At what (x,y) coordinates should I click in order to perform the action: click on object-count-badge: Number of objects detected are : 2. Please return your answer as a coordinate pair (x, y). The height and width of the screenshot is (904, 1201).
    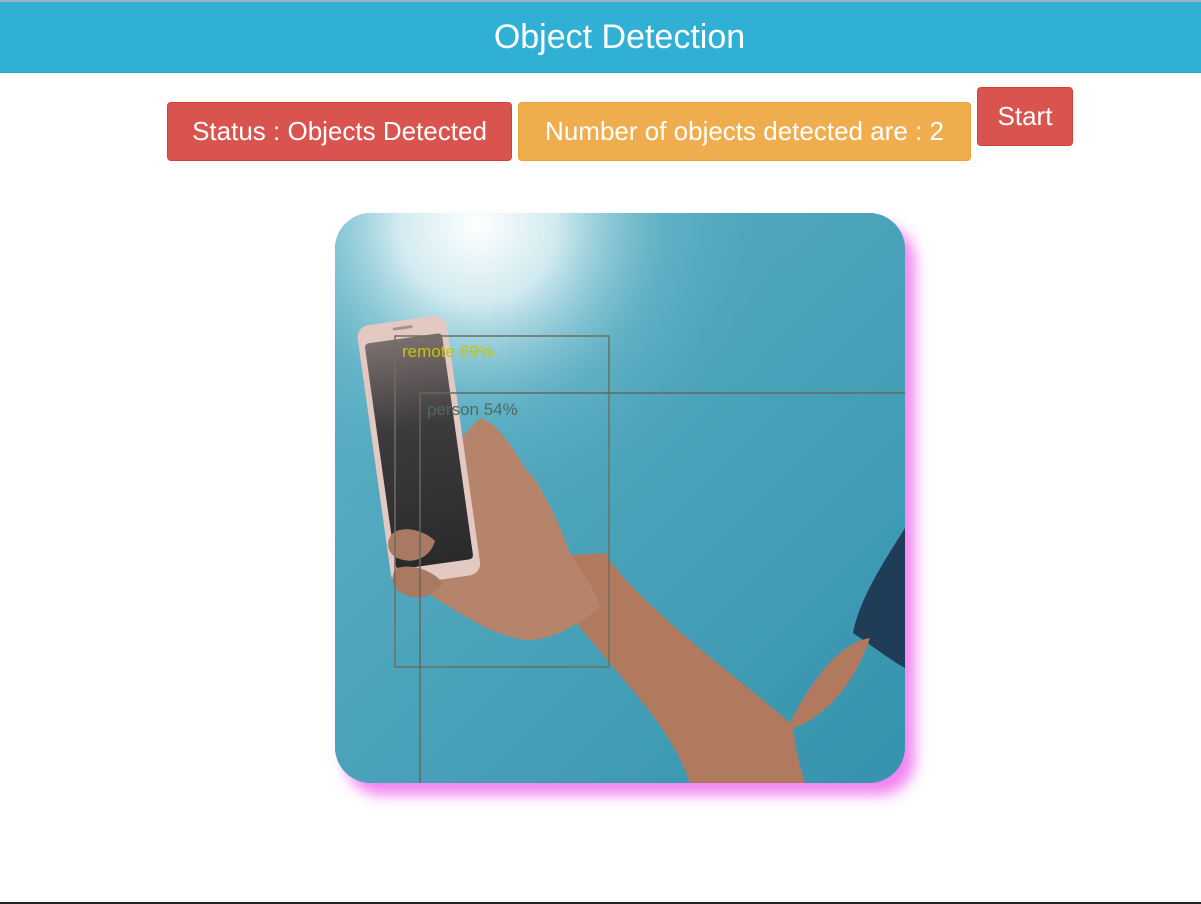
    Looking at the image, I should click on (744, 131).